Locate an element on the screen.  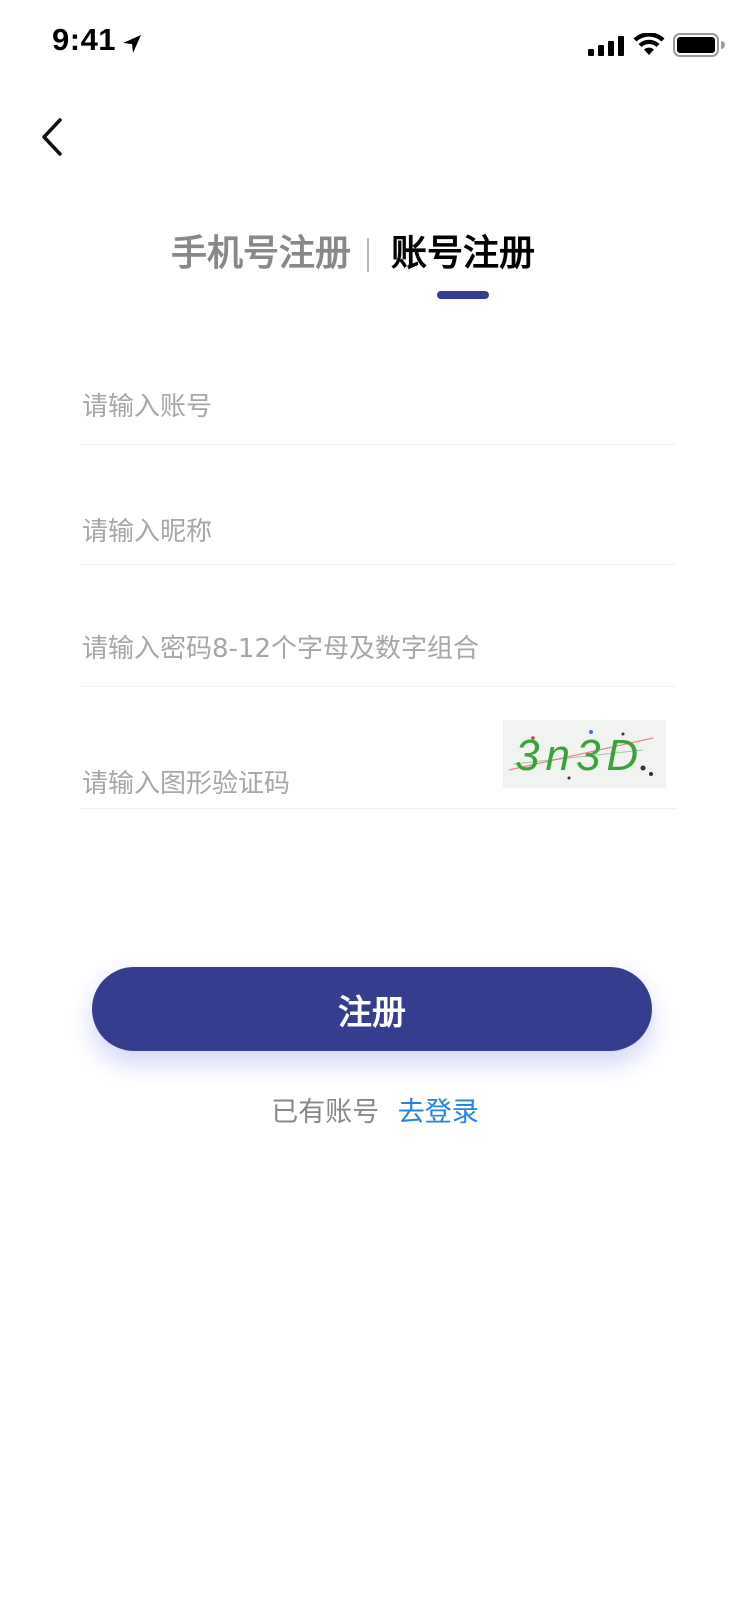
register-tabs: 手机号注册 账号注册 is located at coordinates (375, 263).